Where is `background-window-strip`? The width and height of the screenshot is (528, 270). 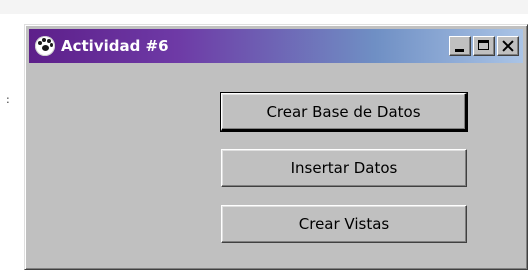
background-window-strip is located at coordinates (264, 7).